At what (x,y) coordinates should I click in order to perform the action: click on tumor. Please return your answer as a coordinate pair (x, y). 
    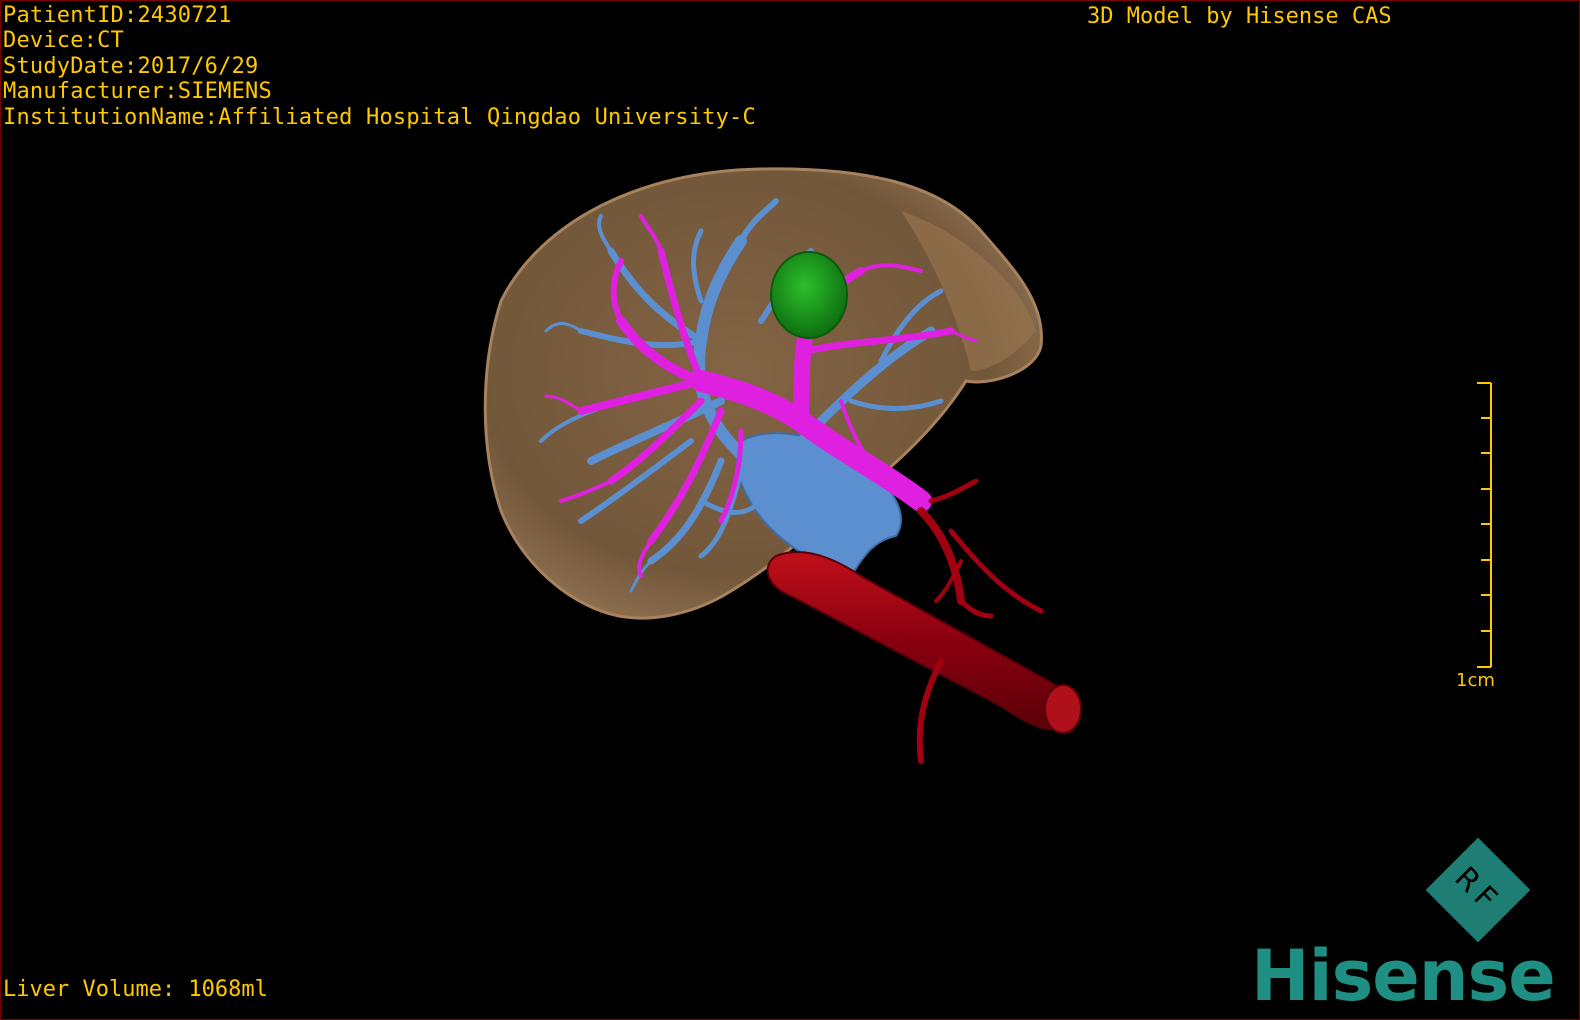
    Looking at the image, I should click on (809, 295).